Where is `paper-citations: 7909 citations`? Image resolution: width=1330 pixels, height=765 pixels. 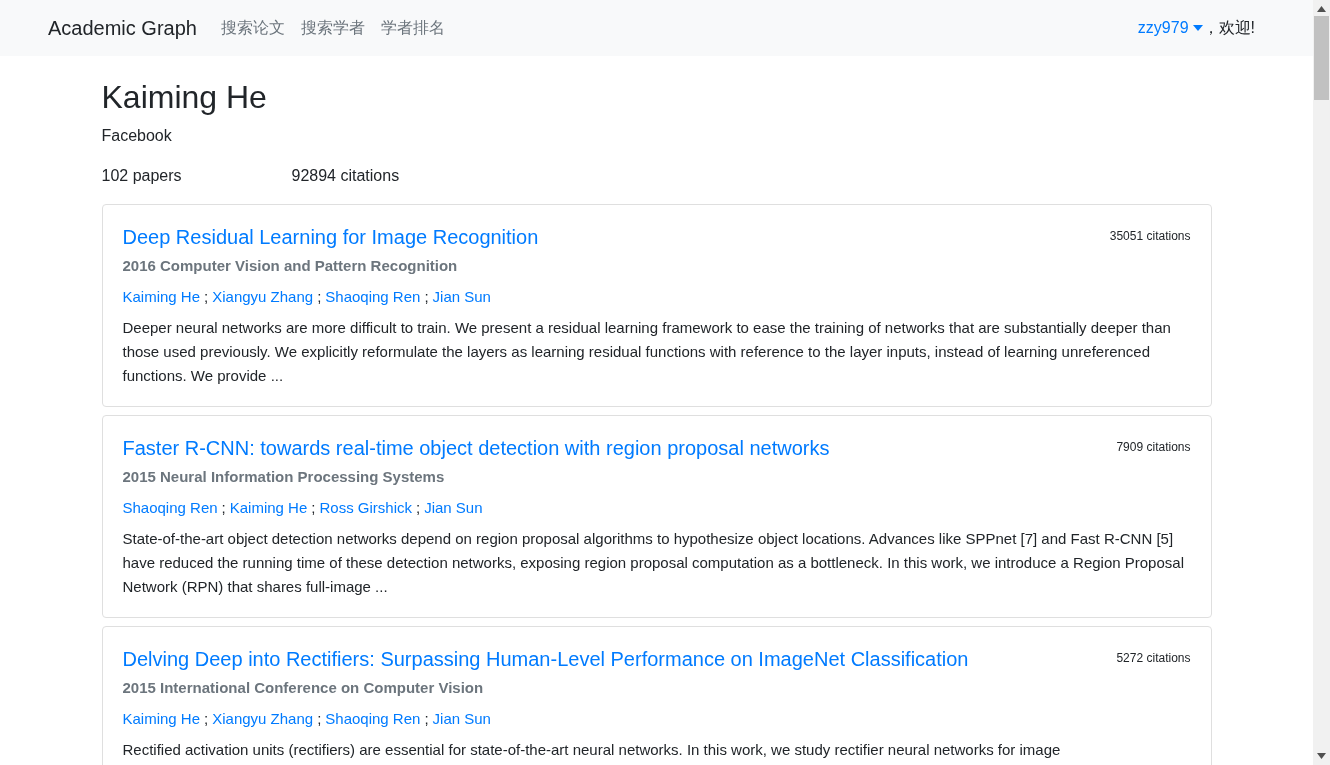 paper-citations: 7909 citations is located at coordinates (1153, 448).